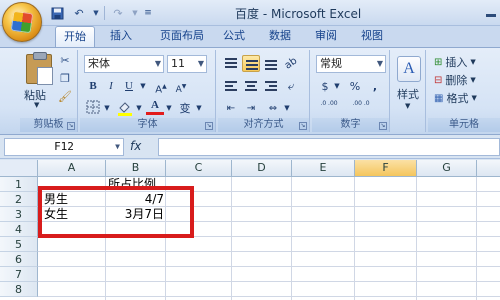 The width and height of the screenshot is (500, 300). What do you see at coordinates (269, 296) in the screenshot?
I see `grid-line` at bounding box center [269, 296].